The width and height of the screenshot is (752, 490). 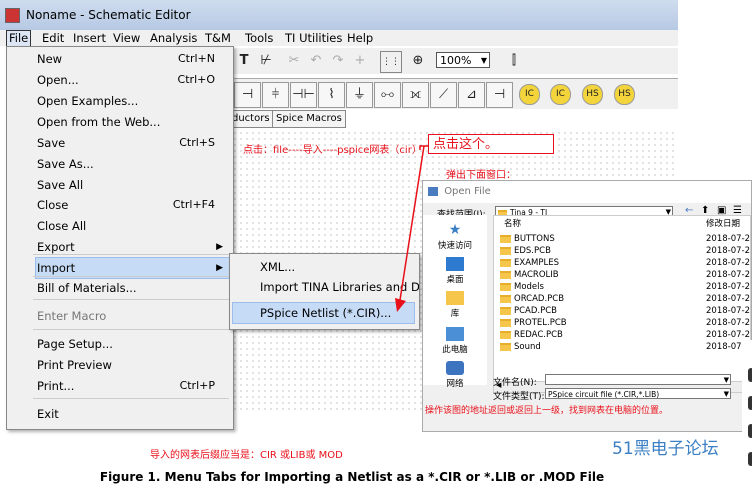 I want to click on file-row: PCAD.PCB, so click(x=528, y=311).